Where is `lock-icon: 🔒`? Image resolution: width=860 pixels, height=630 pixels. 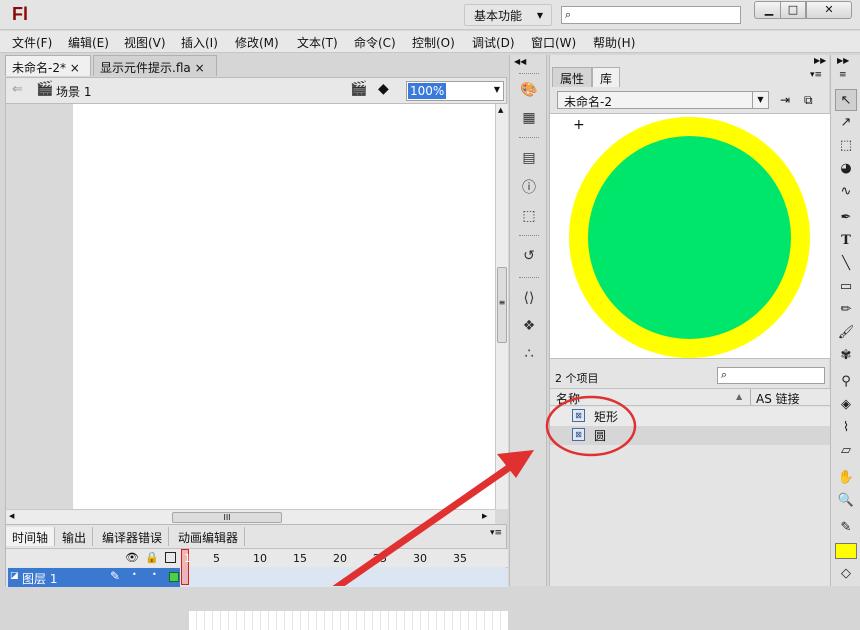
lock-icon: 🔒 is located at coordinates (152, 557).